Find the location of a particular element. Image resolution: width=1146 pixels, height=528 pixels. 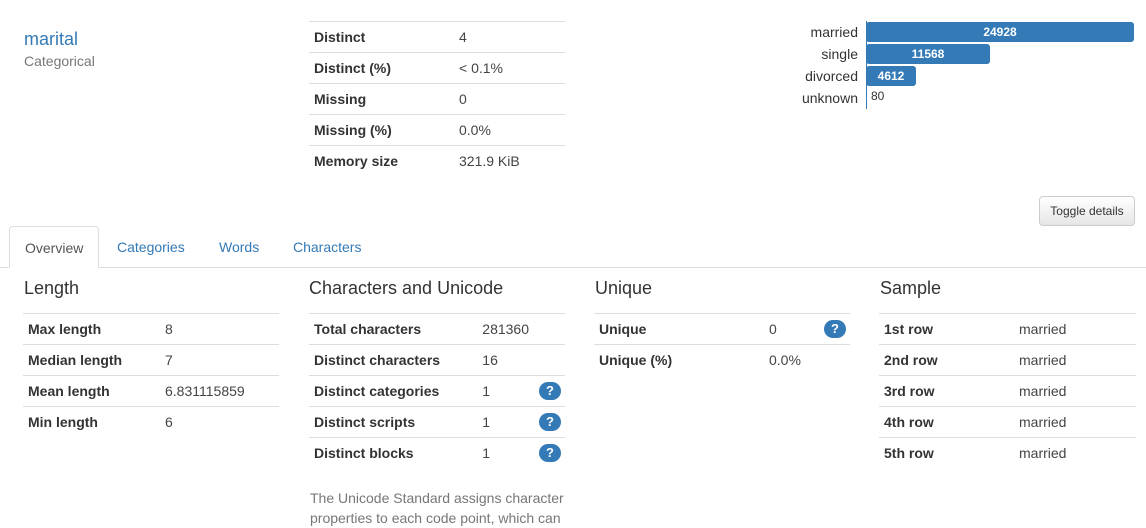

length-section-title: Length is located at coordinates (52, 288).